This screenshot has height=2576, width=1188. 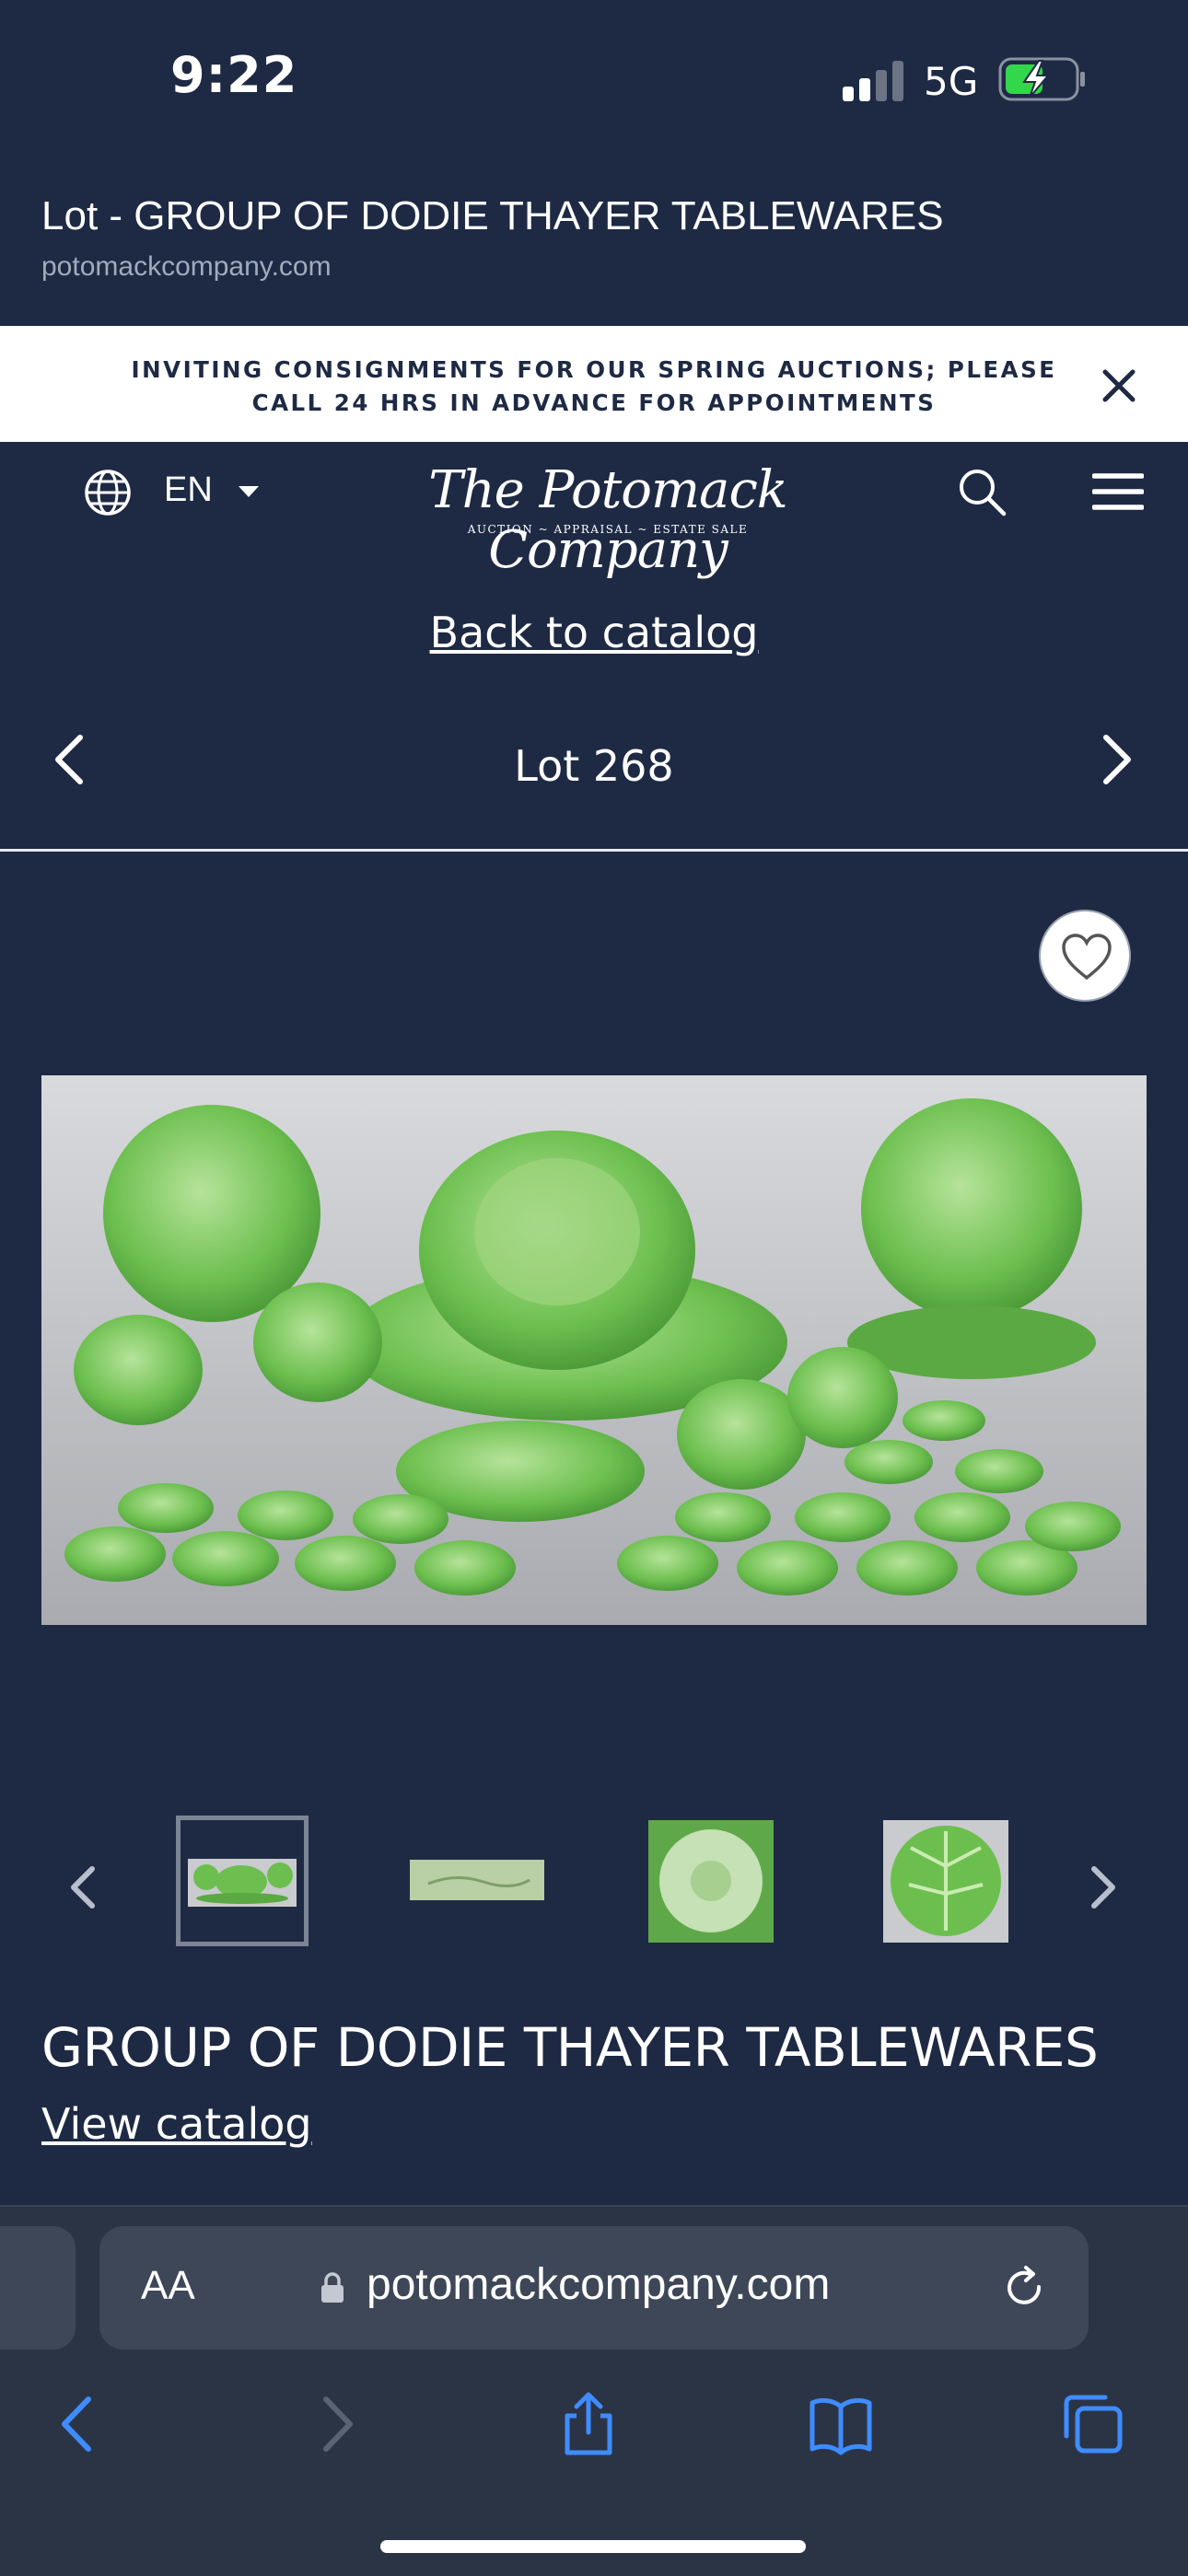 I want to click on thumbnail-1-selected, so click(x=242, y=1881).